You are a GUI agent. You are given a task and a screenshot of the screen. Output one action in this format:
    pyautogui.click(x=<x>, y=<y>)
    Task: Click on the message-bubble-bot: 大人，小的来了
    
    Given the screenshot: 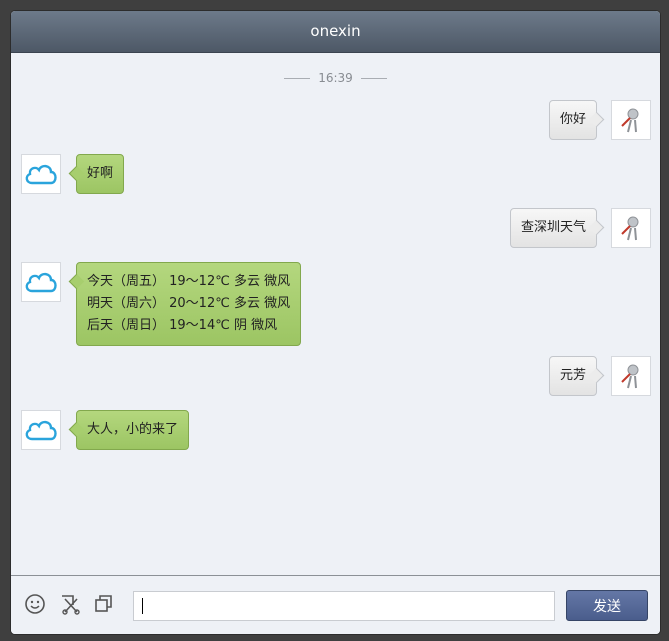 What is the action you would take?
    pyautogui.click(x=133, y=430)
    